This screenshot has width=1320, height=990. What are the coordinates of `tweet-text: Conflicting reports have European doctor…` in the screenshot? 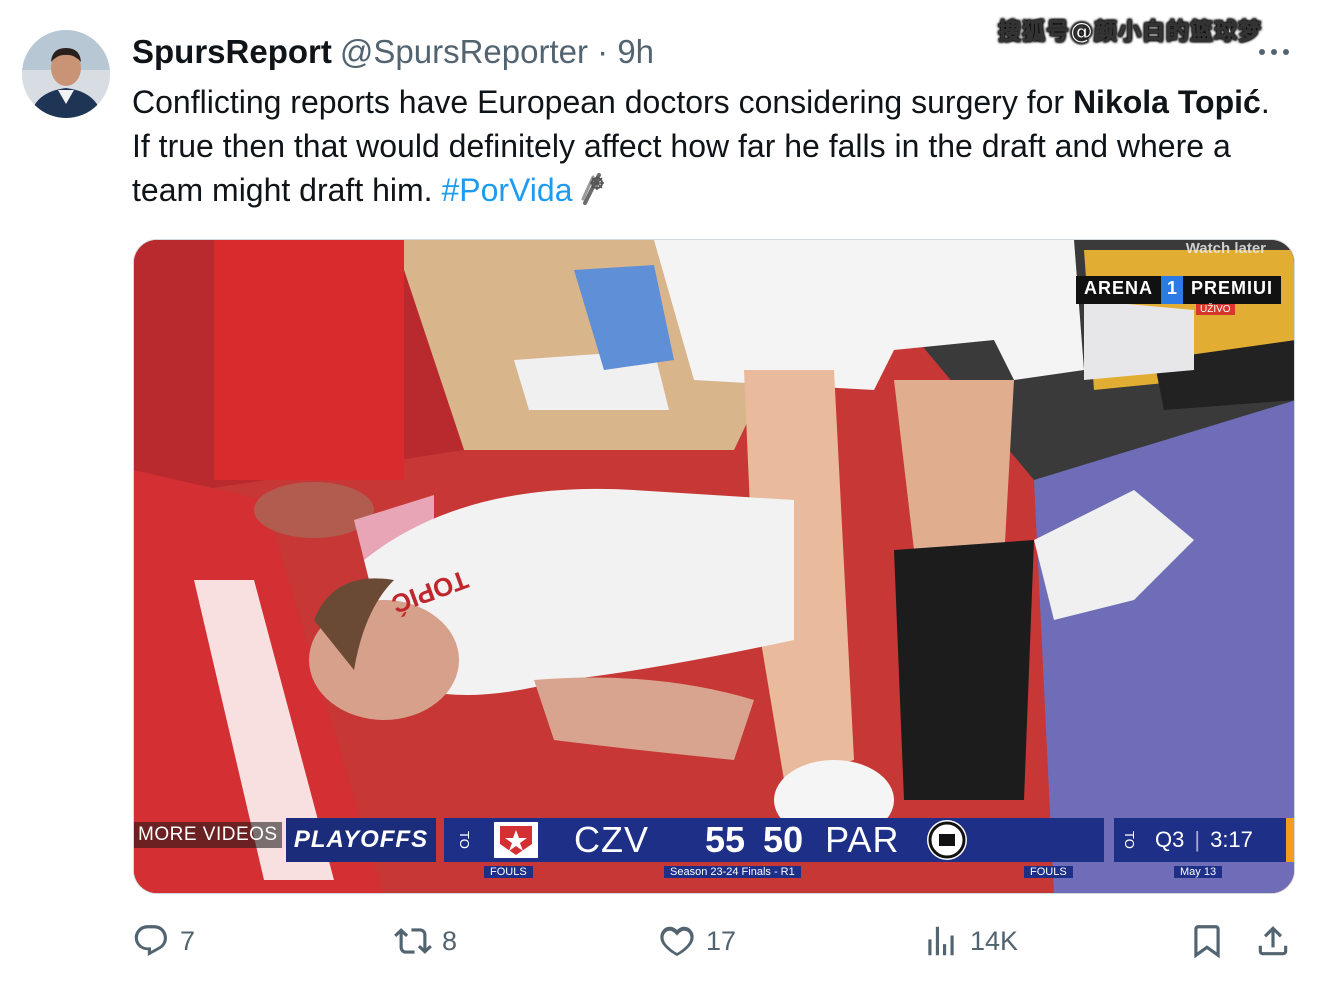 It's located at (707, 146).